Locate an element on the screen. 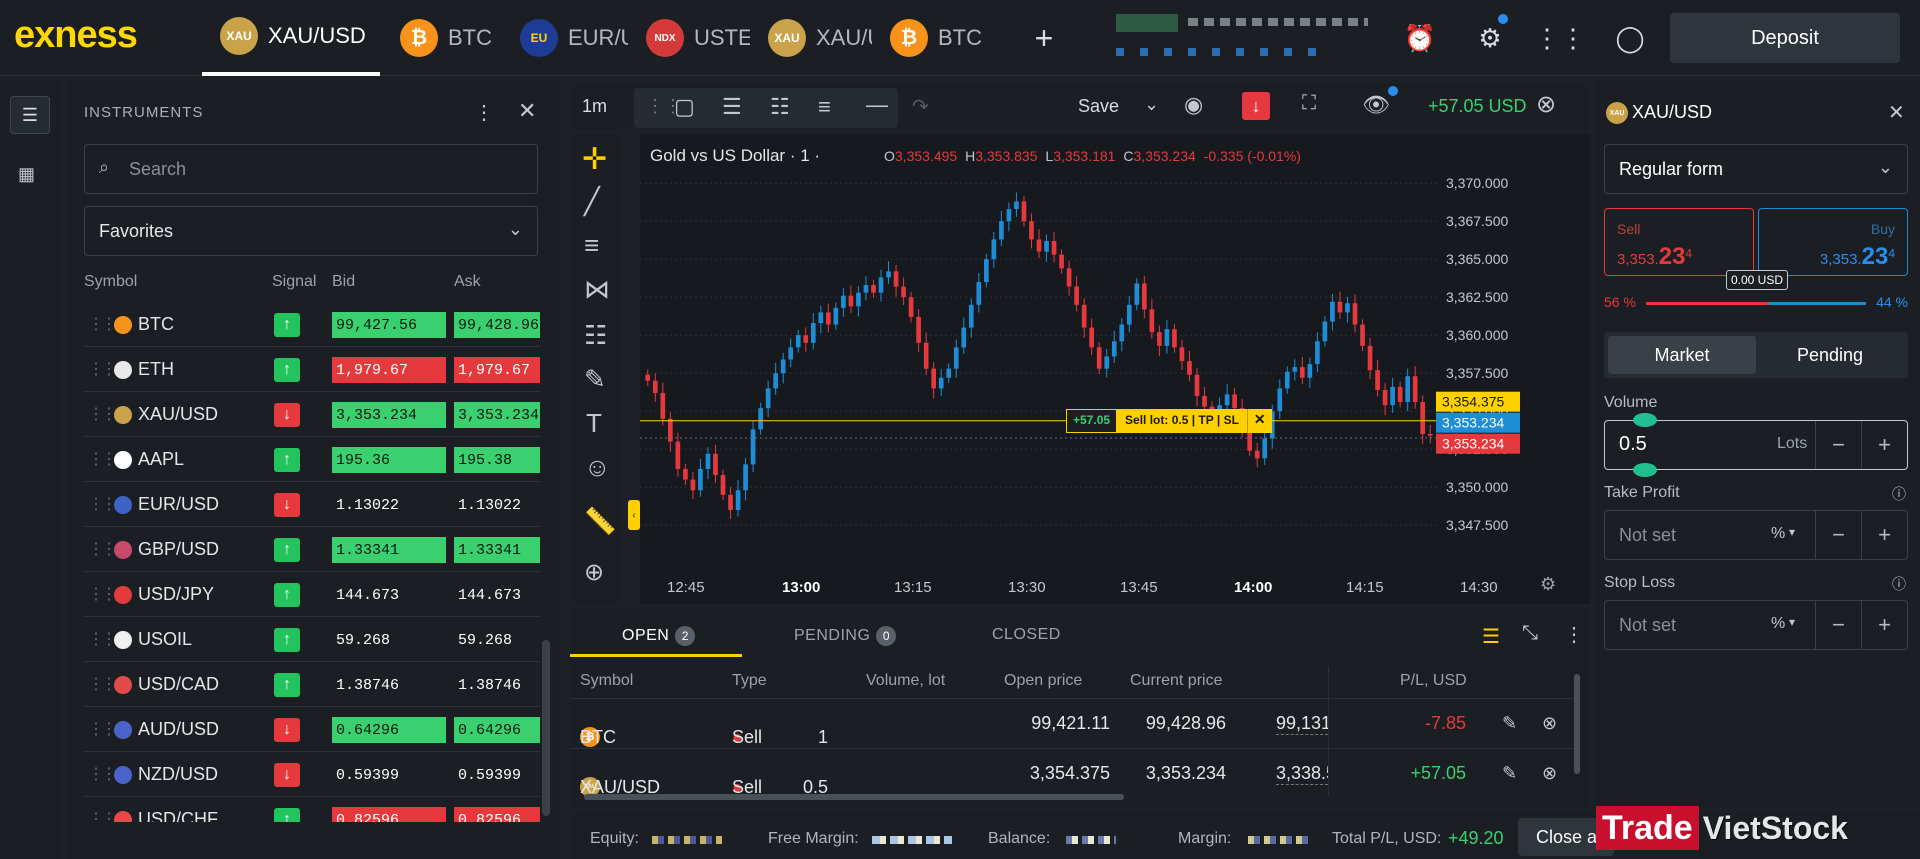  stop-loss-help-icon: ⓘ is located at coordinates (1899, 584).